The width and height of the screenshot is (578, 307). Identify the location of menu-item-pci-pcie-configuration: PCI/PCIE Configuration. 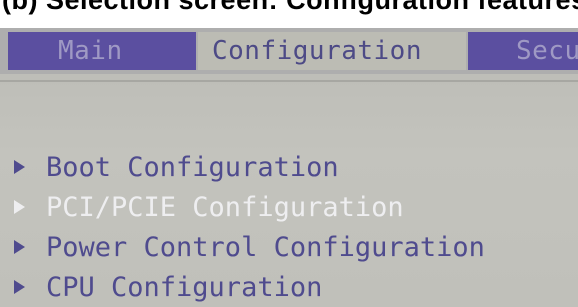
(202, 207).